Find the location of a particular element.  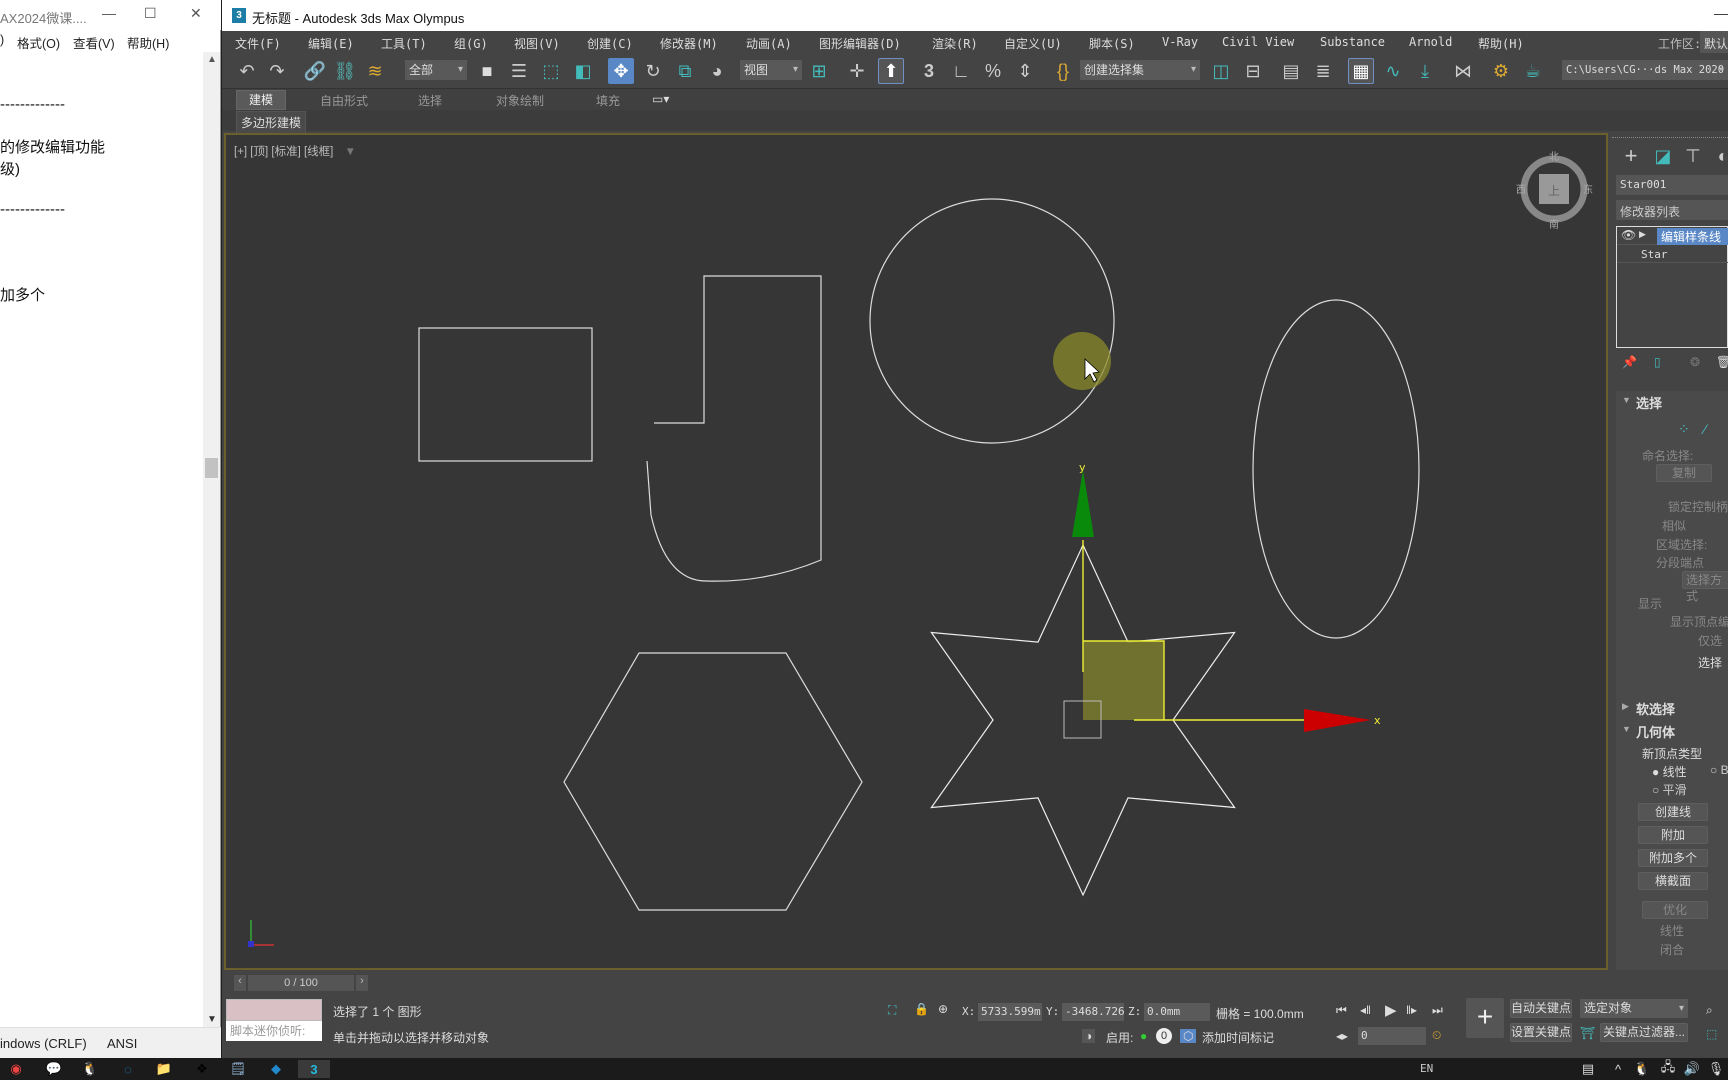

link-icon: 🔗 is located at coordinates (315, 71).